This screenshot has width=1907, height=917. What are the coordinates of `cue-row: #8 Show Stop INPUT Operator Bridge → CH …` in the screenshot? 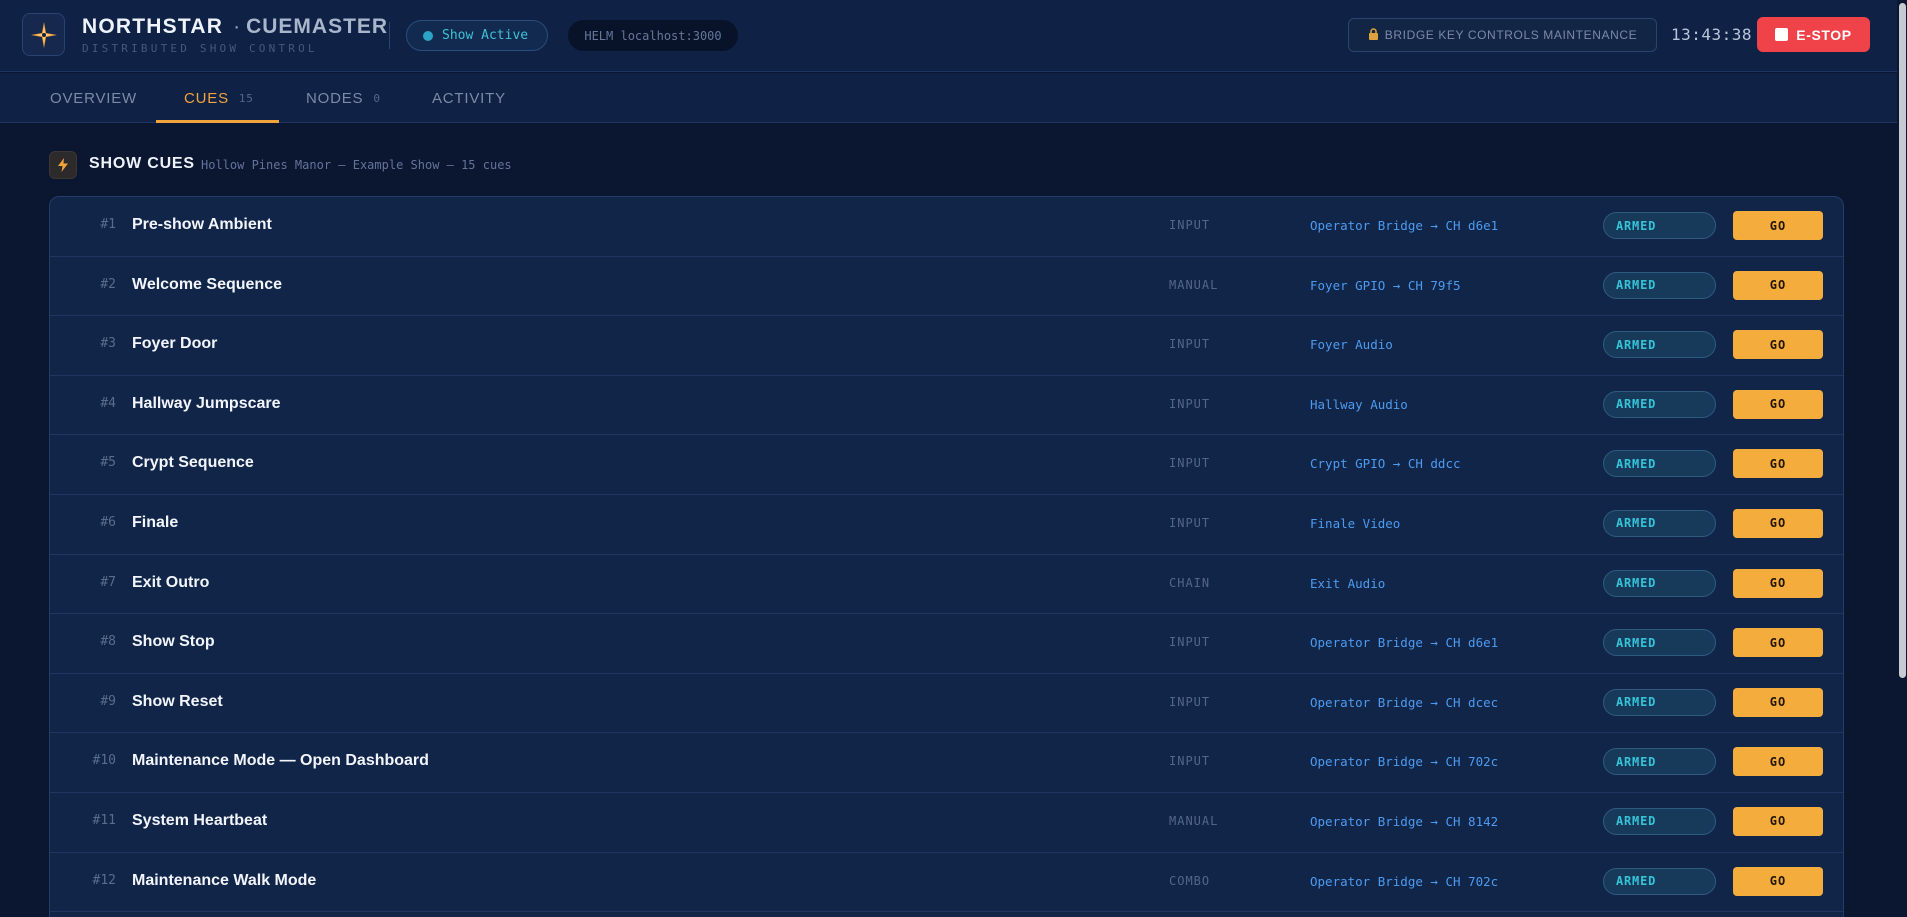 It's located at (946, 644).